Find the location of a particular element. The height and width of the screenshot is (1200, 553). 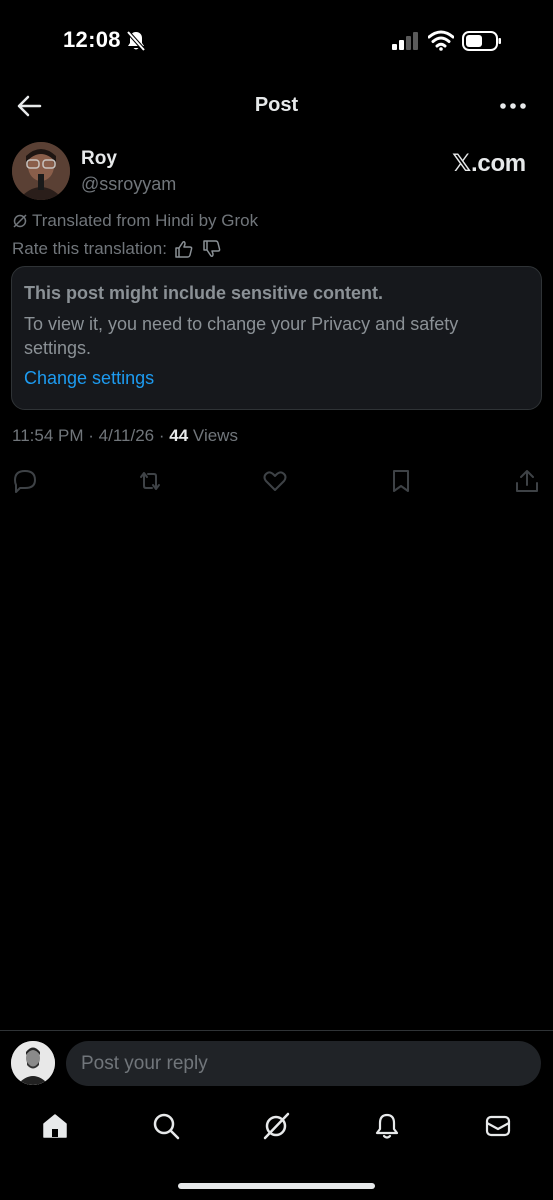

post-date: 4/11/26 is located at coordinates (126, 435).